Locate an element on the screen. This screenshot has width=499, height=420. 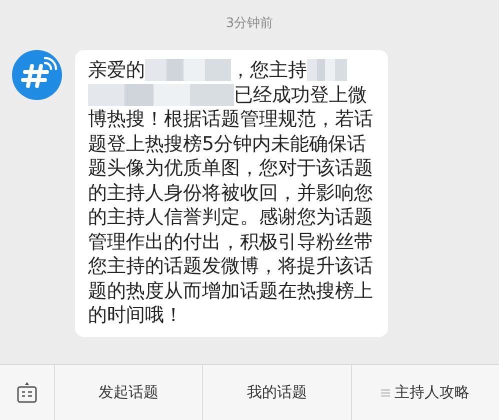
menu-button: 发起话题 is located at coordinates (129, 392).